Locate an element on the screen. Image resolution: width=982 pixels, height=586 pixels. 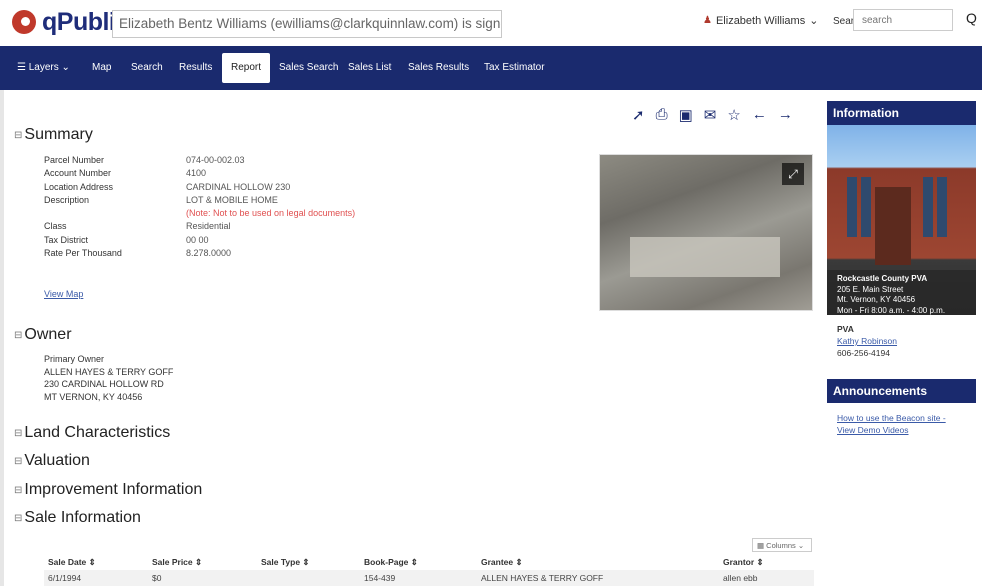
pva-contact: PVA Kathy Robinson 606-256-4194 is located at coordinates (901, 341).